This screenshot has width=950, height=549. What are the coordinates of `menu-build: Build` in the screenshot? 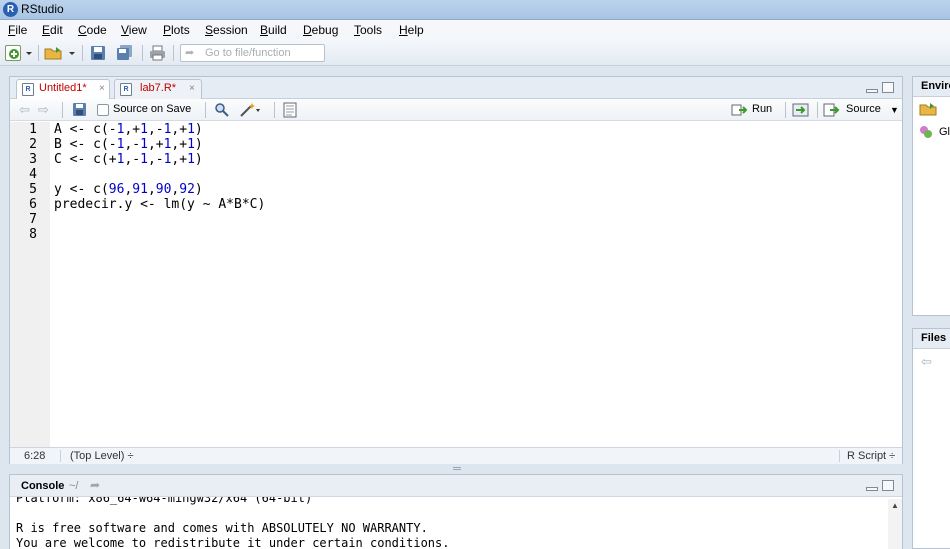 It's located at (273, 30).